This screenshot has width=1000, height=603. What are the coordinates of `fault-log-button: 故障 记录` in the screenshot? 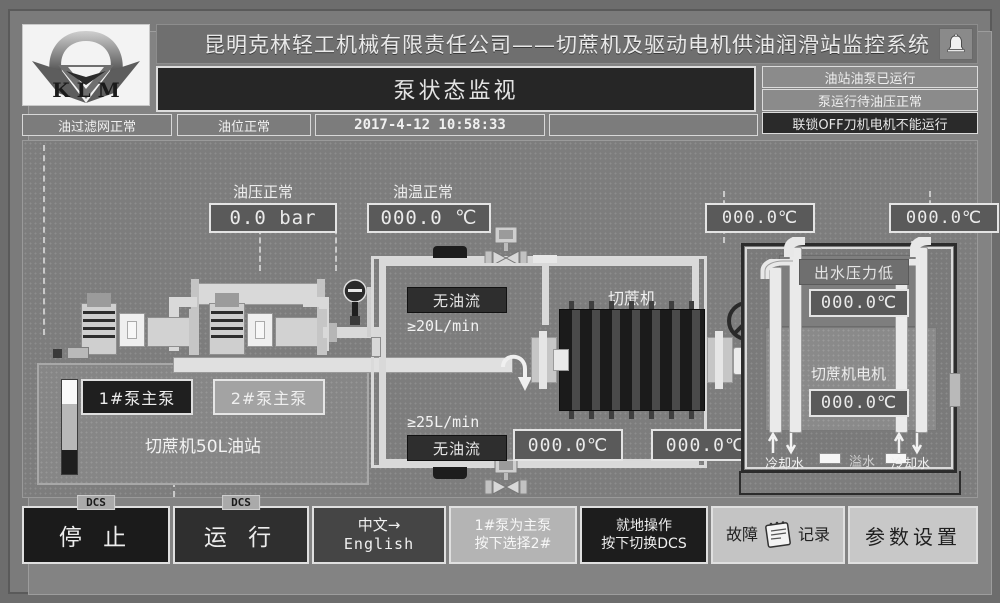 It's located at (778, 535).